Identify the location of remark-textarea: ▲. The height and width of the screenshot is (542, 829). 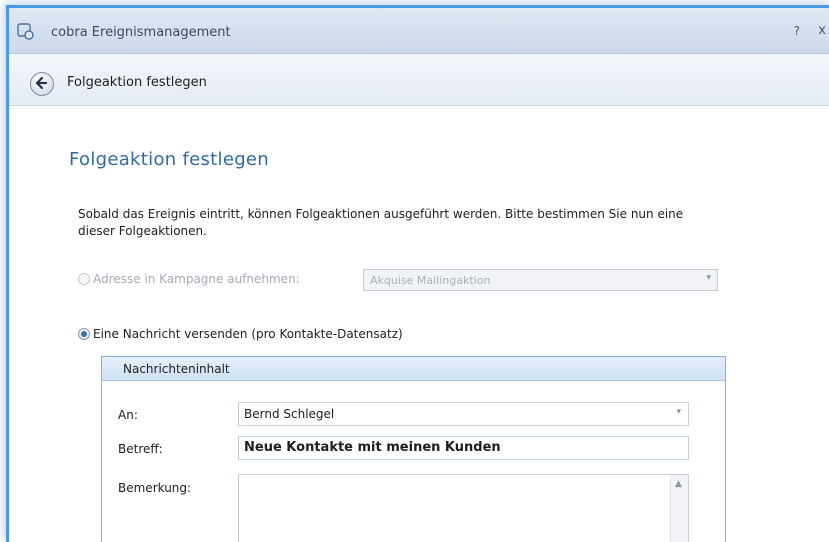
(463, 508).